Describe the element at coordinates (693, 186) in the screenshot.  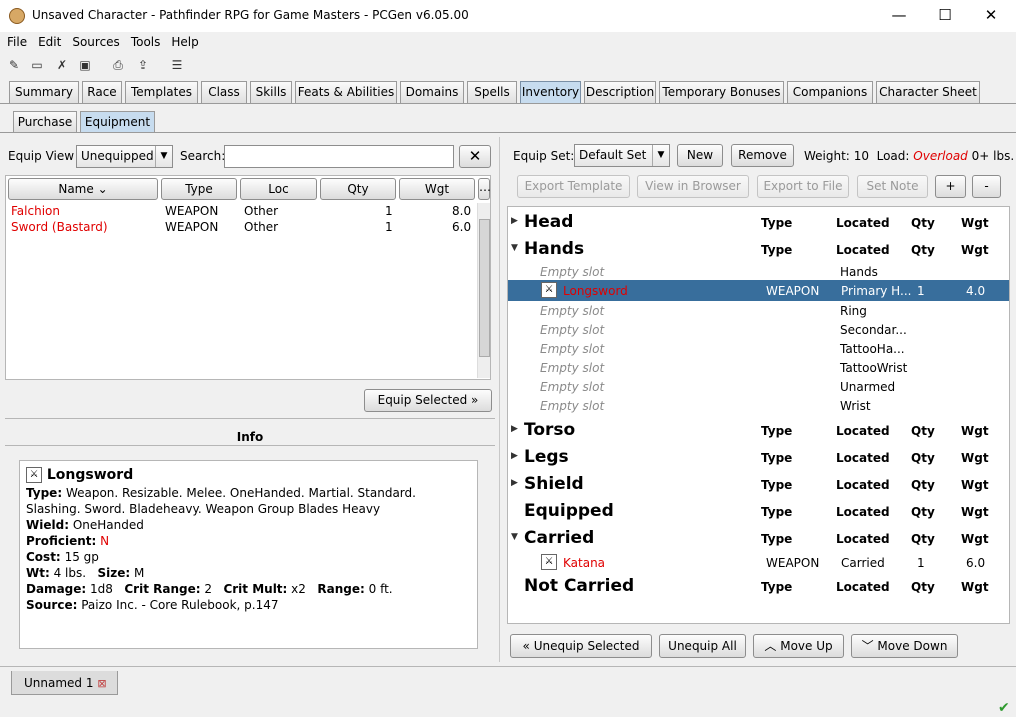
I see `view-in-browser-button: View in Browser` at that location.